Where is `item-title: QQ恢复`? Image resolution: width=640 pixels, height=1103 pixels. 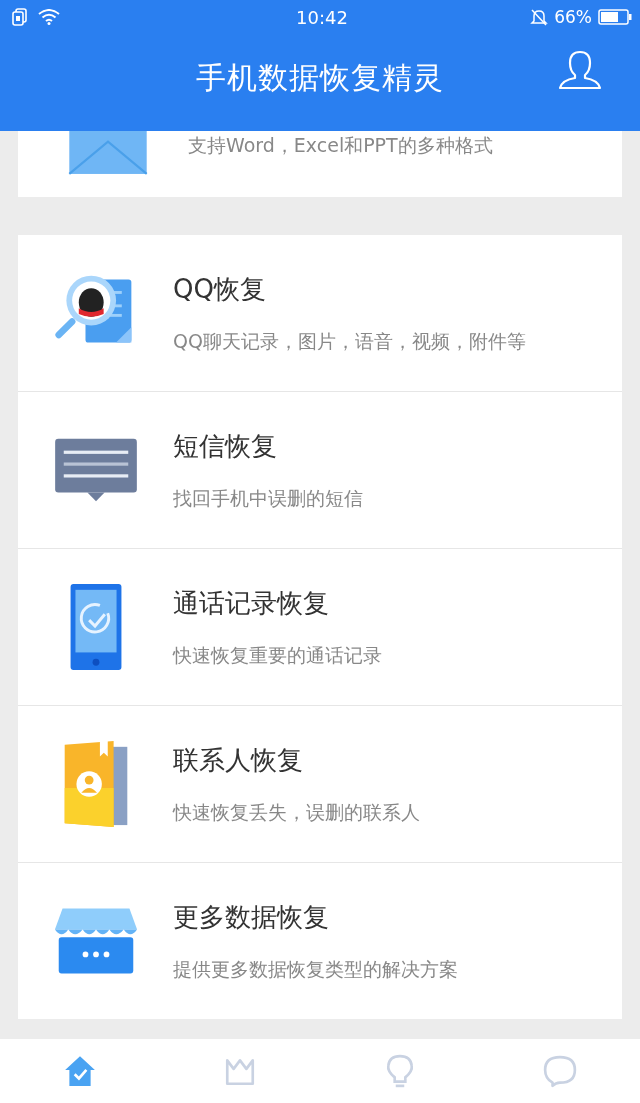
item-title: QQ恢复 is located at coordinates (220, 289).